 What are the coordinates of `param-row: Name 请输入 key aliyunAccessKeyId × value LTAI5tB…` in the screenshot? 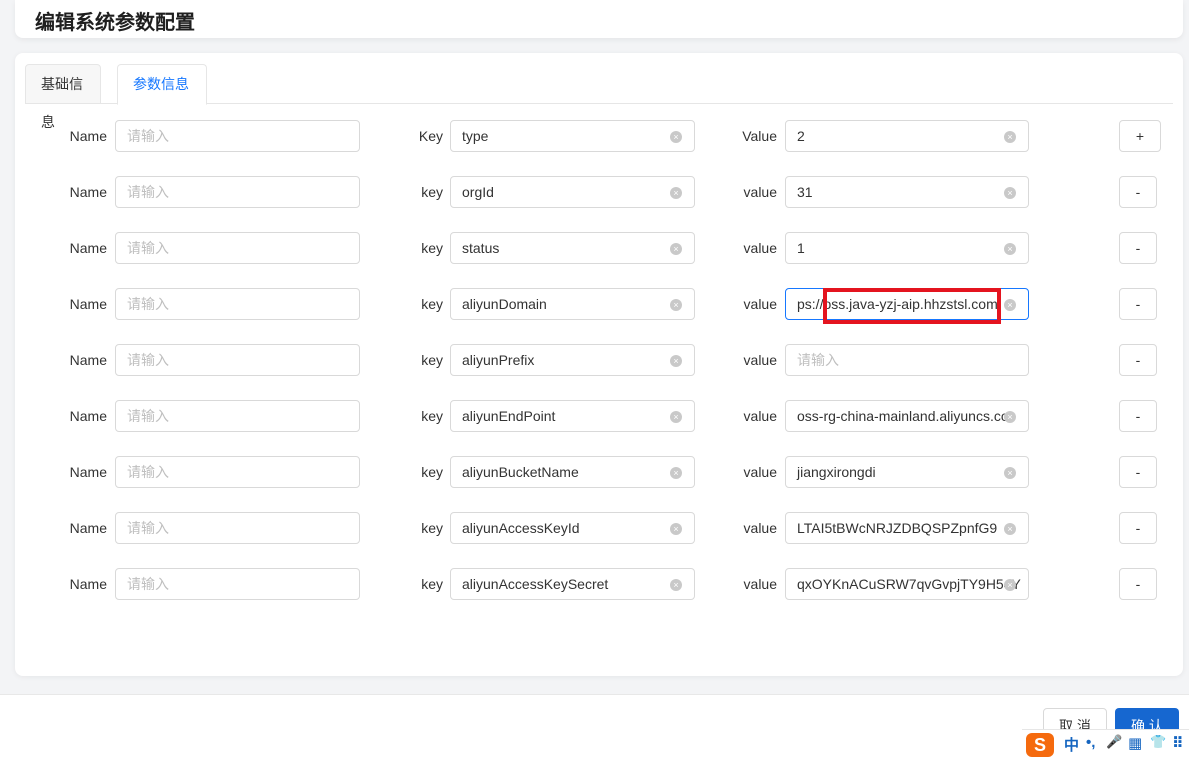 It's located at (590, 528).